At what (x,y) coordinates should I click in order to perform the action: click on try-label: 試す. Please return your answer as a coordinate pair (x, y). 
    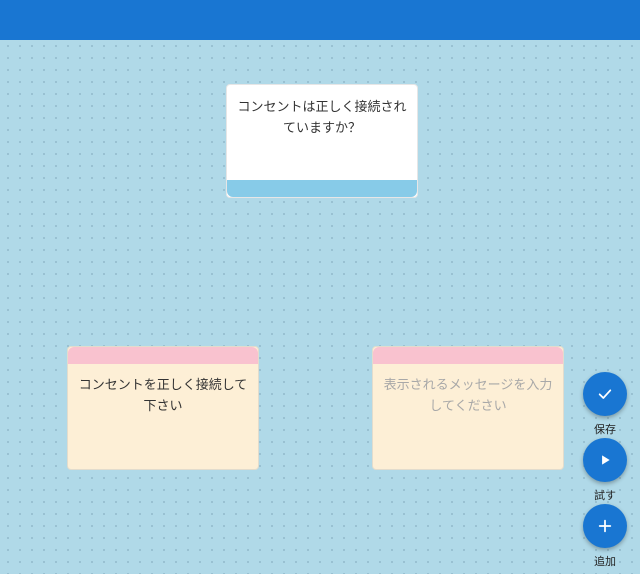
    Looking at the image, I should click on (605, 495).